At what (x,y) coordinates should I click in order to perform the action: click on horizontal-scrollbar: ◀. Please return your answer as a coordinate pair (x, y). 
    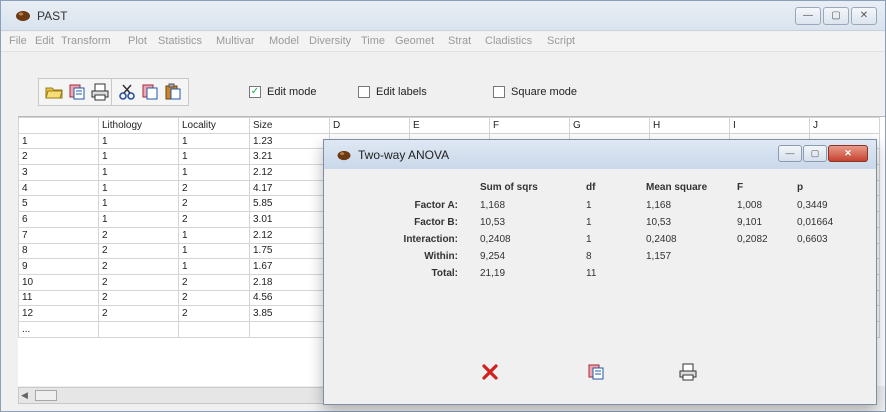
    Looking at the image, I should click on (178, 395).